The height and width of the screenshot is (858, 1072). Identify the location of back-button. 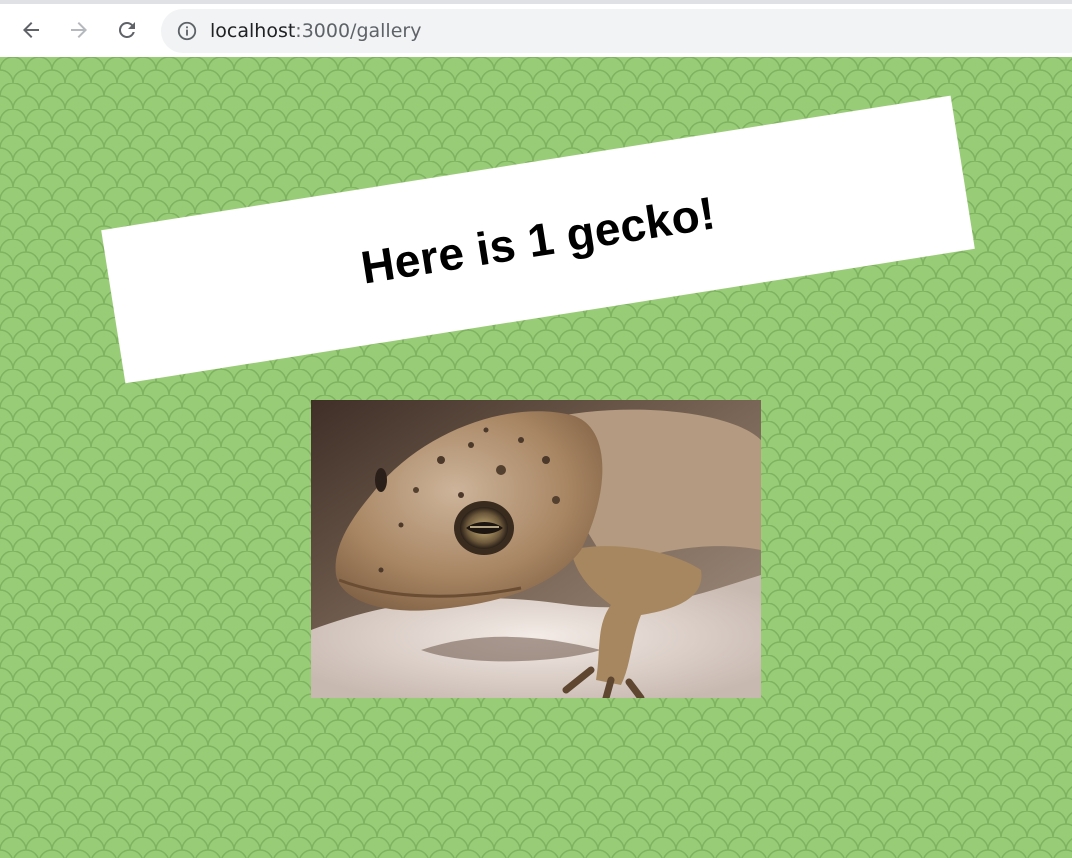
(31, 30).